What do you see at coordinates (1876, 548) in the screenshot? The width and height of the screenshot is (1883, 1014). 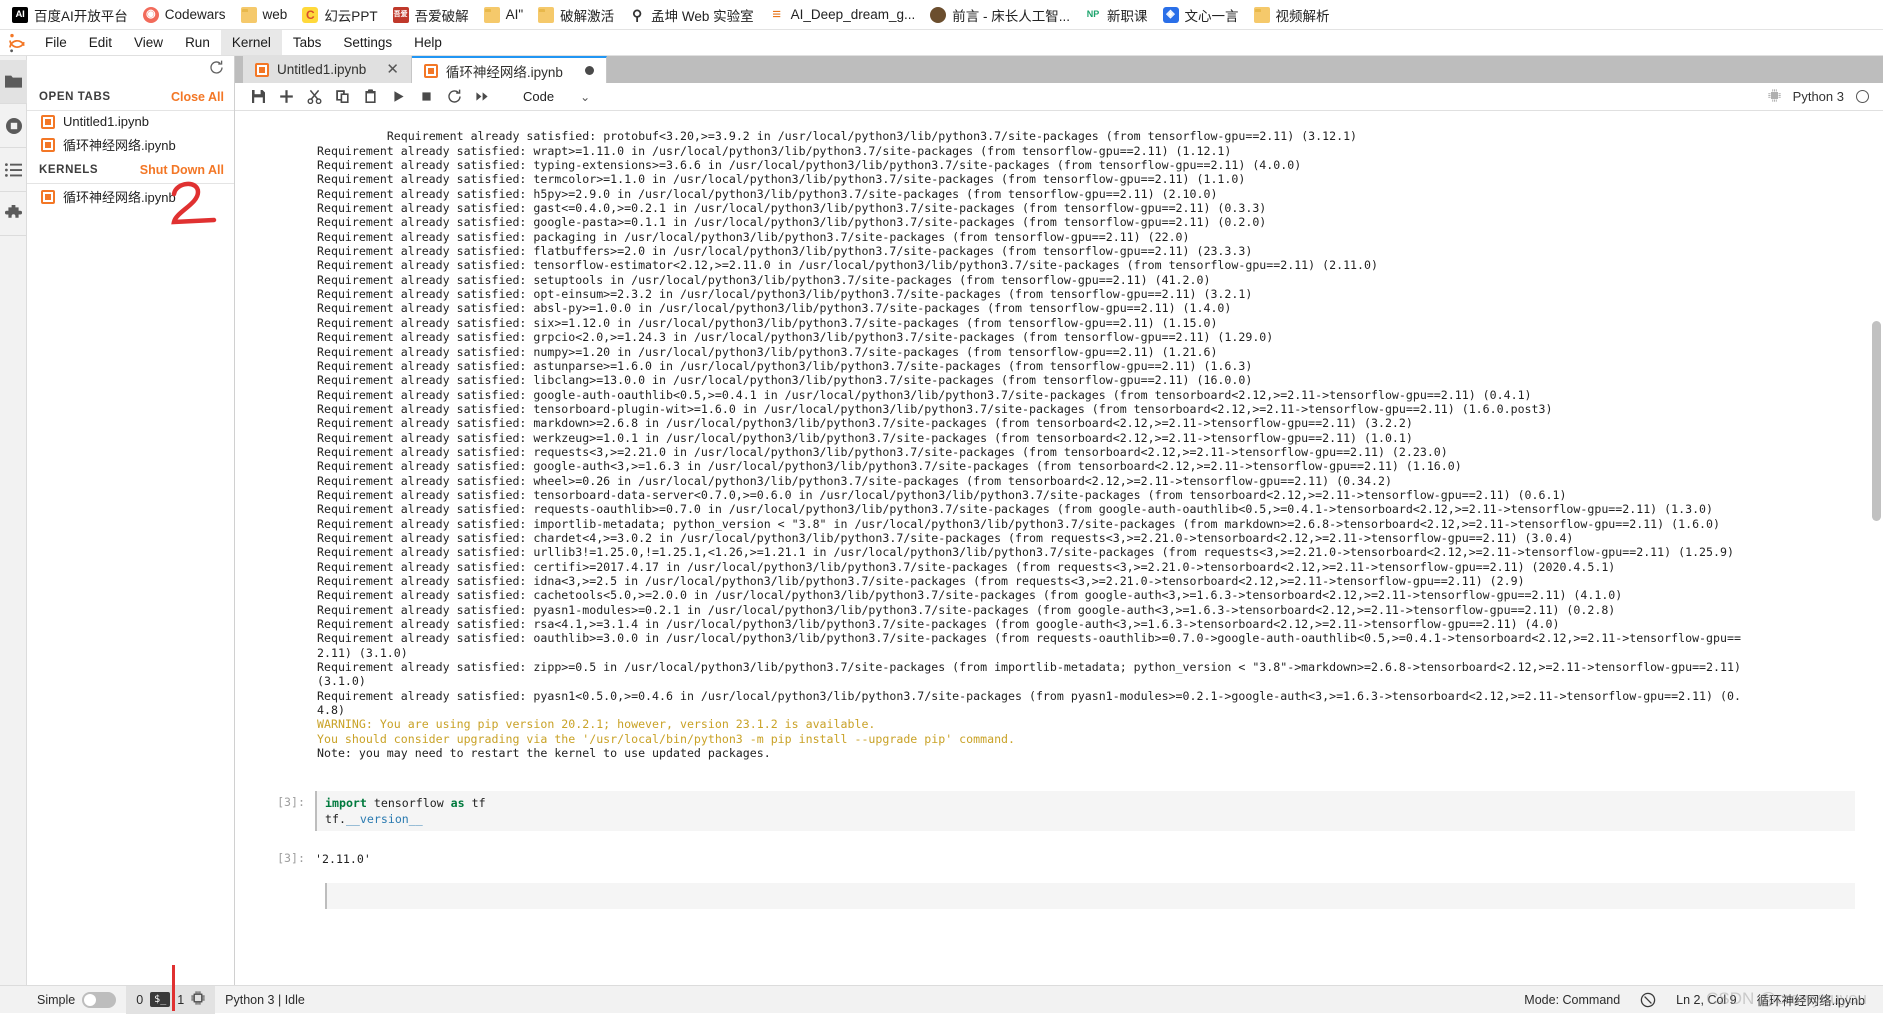 I see `notebook-vertical-scrollbar` at bounding box center [1876, 548].